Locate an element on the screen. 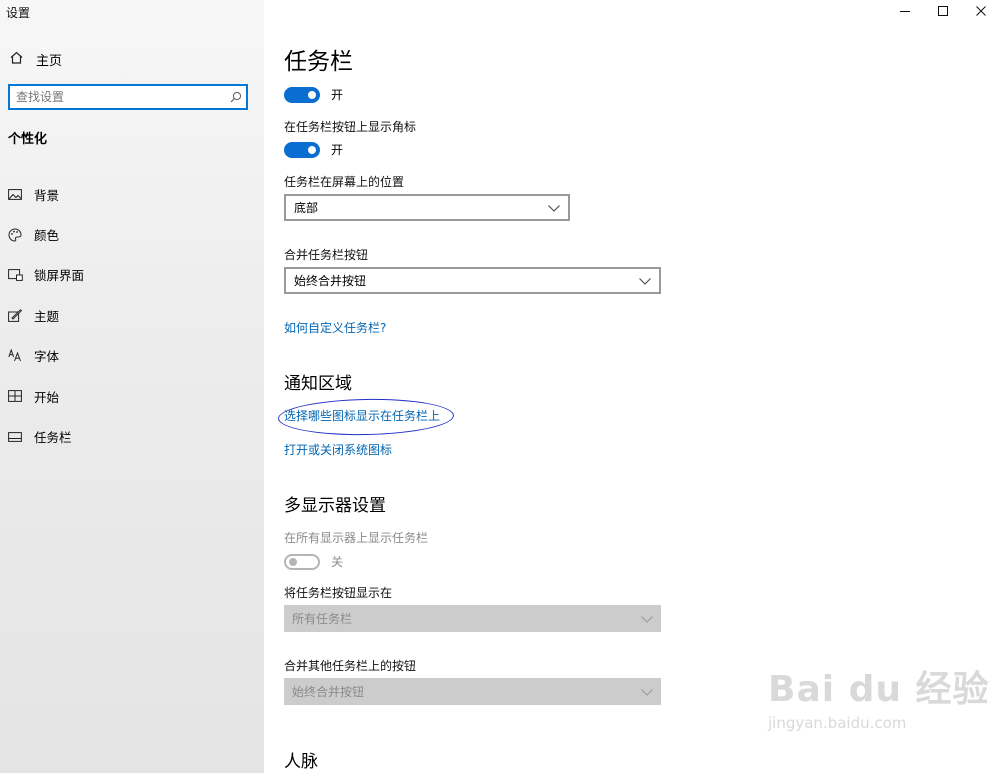 The height and width of the screenshot is (773, 1000). multi-toggle-row: 关 is located at coordinates (313, 561).